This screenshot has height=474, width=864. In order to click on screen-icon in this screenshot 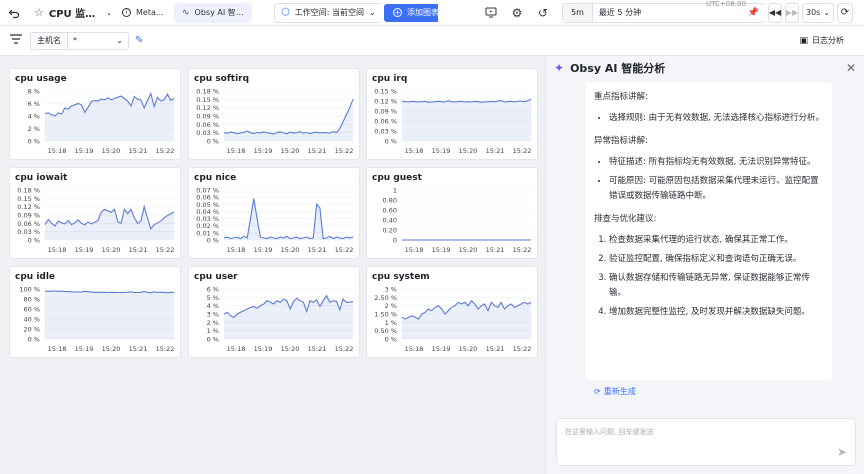, I will do `click(491, 13)`.